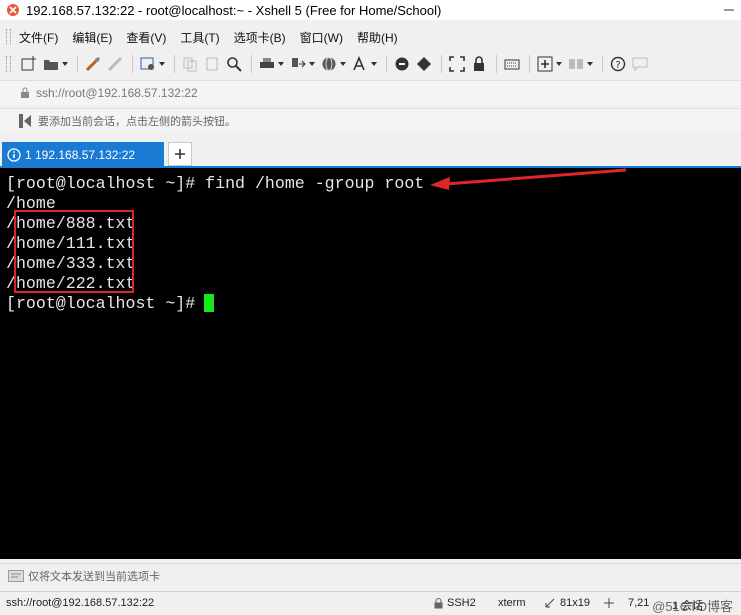 The width and height of the screenshot is (741, 615). What do you see at coordinates (38, 37) in the screenshot?
I see `menu-file: 文件(F)` at bounding box center [38, 37].